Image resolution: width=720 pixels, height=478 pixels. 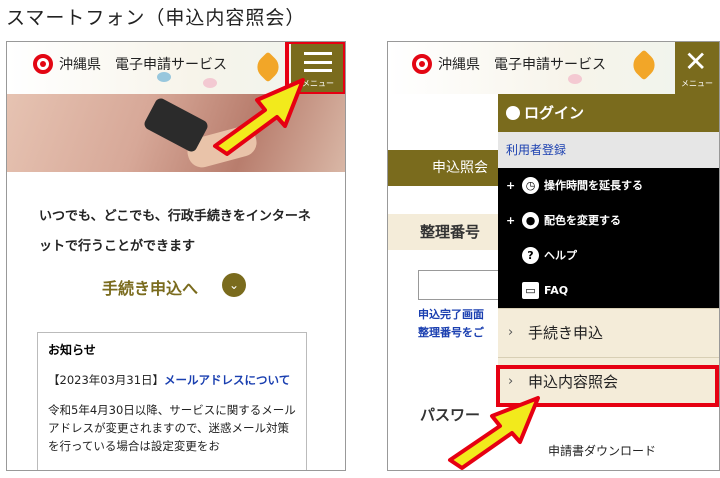 I want to click on timer-icon: ◷, so click(x=530, y=185).